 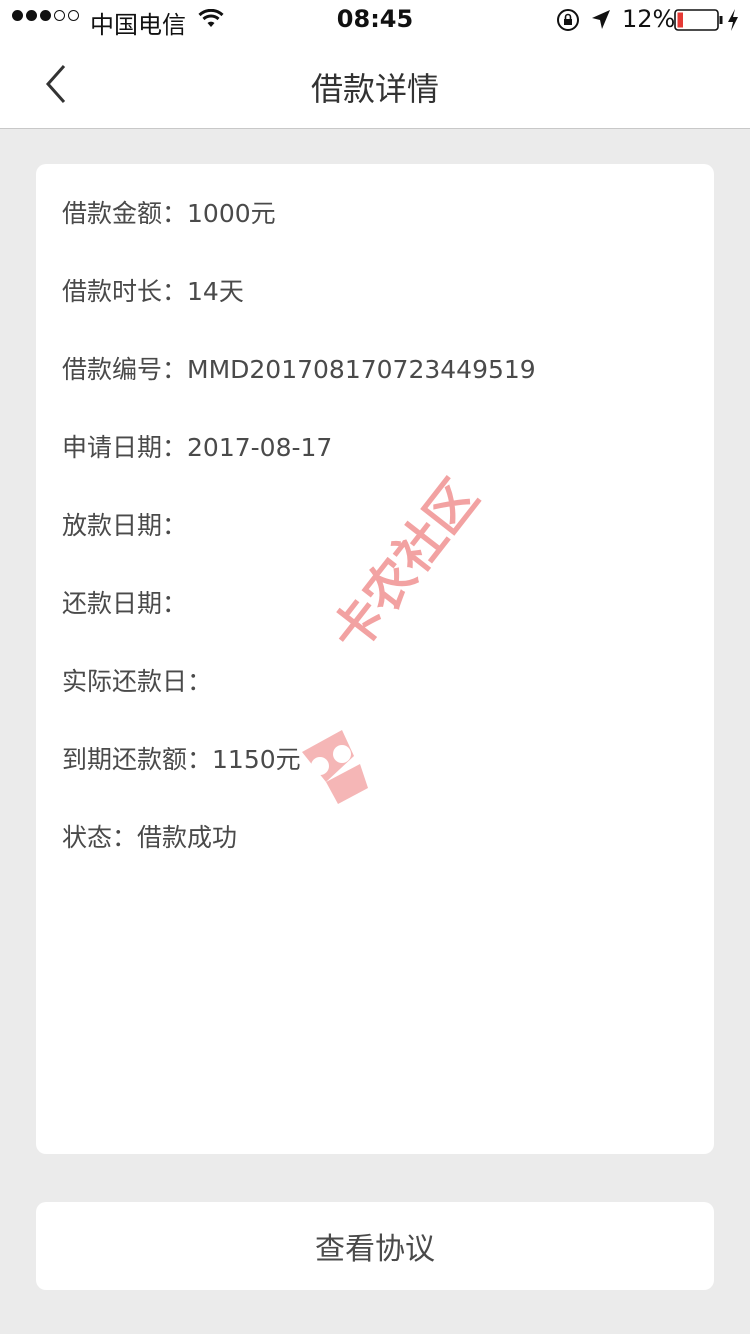 I want to click on detail-value: MMD201708170723449519, so click(x=361, y=369).